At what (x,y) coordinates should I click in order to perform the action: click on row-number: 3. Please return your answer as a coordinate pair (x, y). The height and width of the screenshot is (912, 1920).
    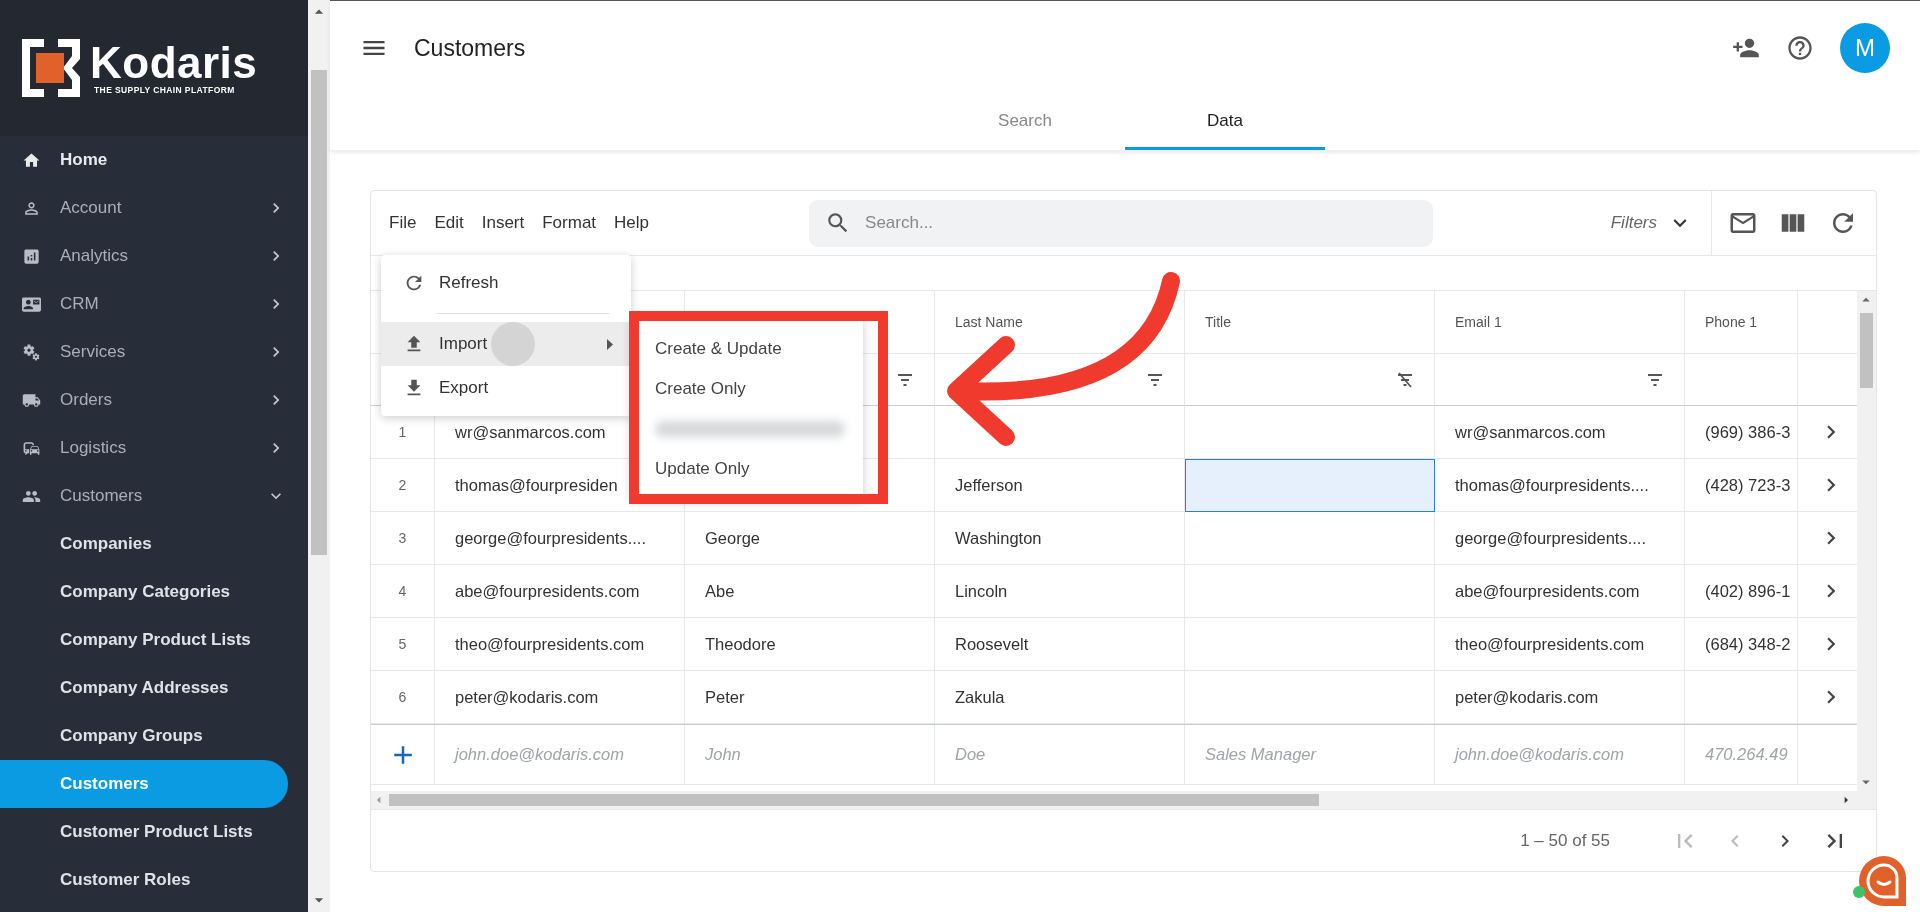
    Looking at the image, I should click on (403, 538).